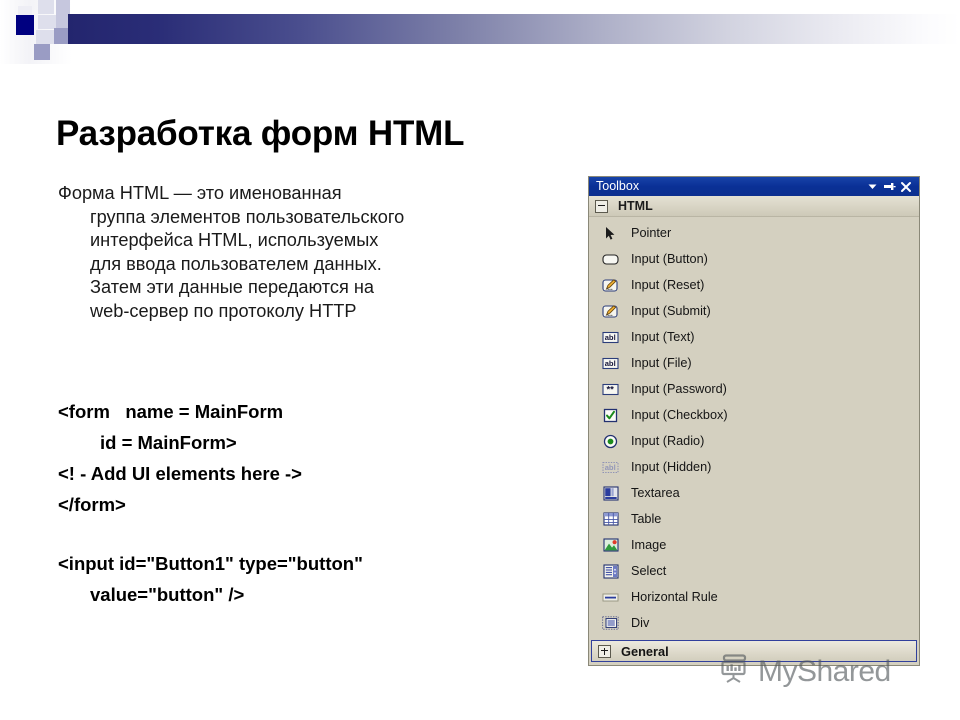  What do you see at coordinates (247, 216) in the screenshot?
I see `paragraph-line: группа элементов пользовательского` at bounding box center [247, 216].